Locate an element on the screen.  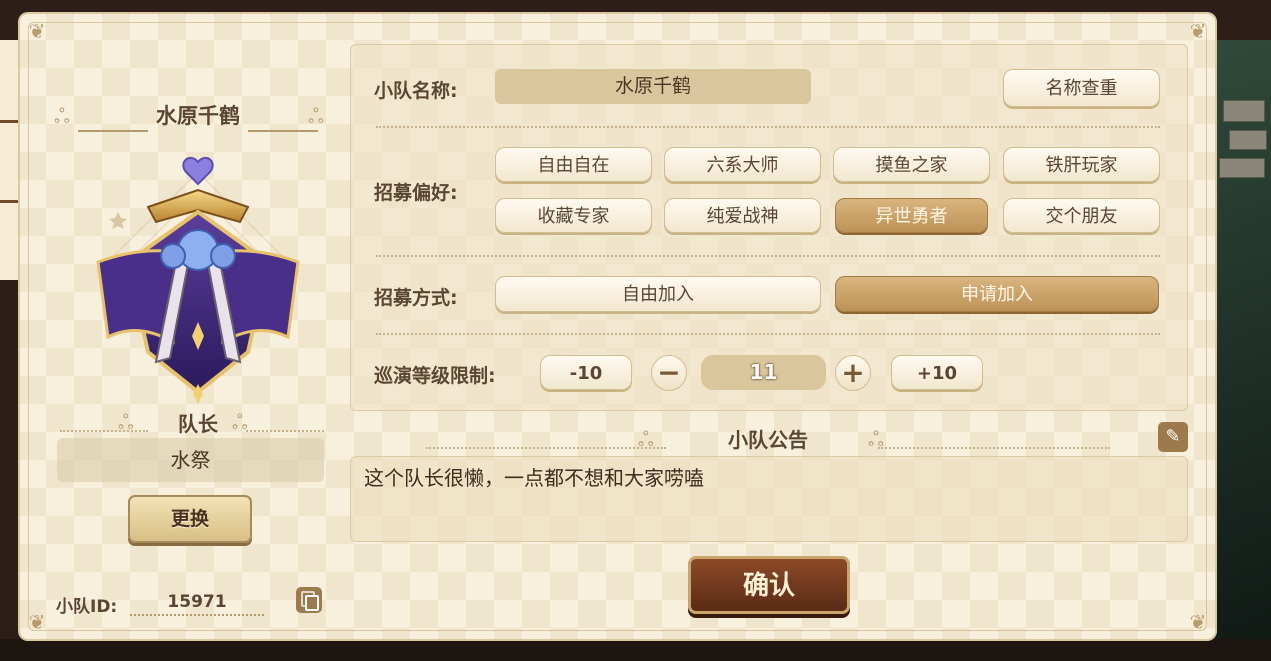
captain-name: 水祭 is located at coordinates (190, 460).